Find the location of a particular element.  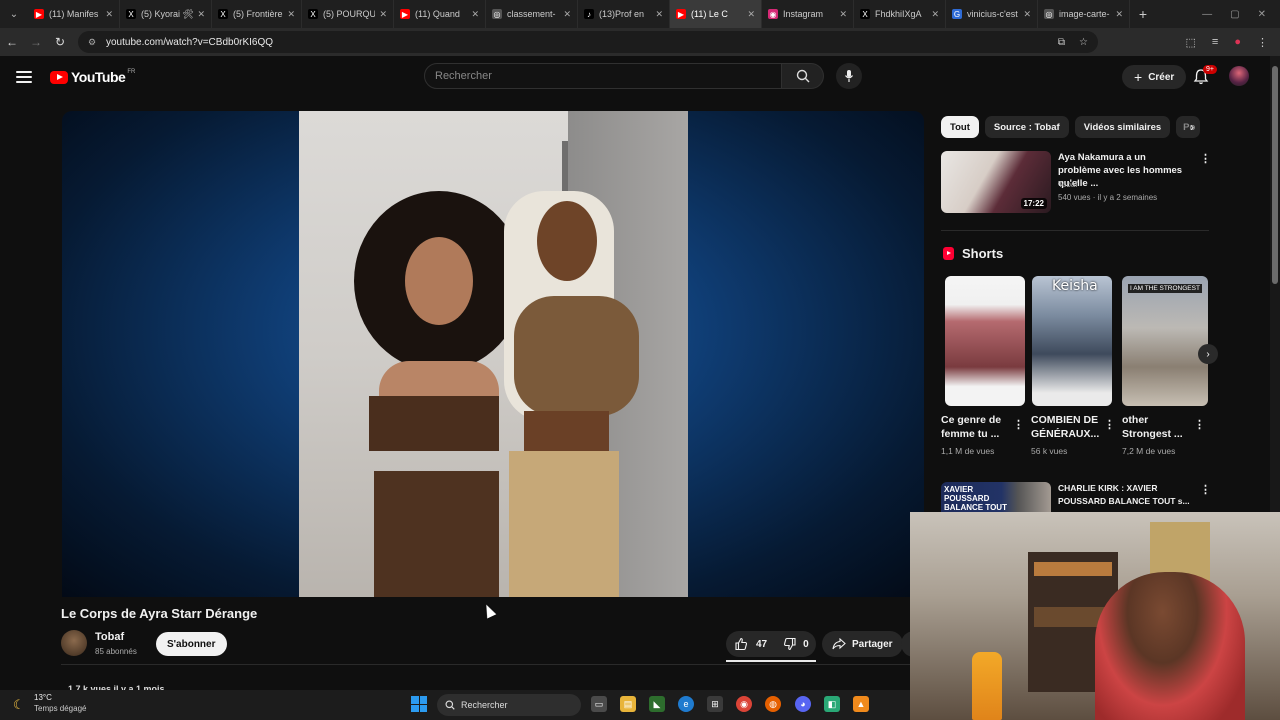

edge-icon: e is located at coordinates (686, 704).